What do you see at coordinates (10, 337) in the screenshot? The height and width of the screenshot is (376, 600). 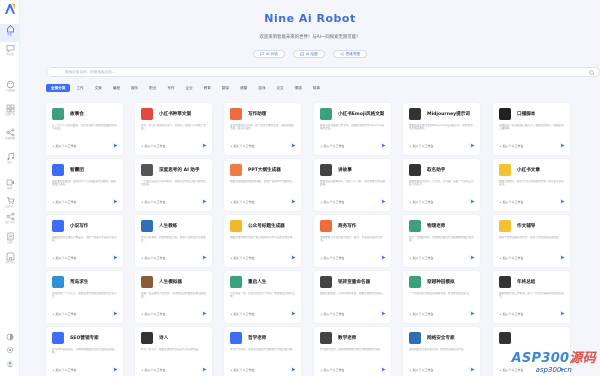 I see `theme-icon` at bounding box center [10, 337].